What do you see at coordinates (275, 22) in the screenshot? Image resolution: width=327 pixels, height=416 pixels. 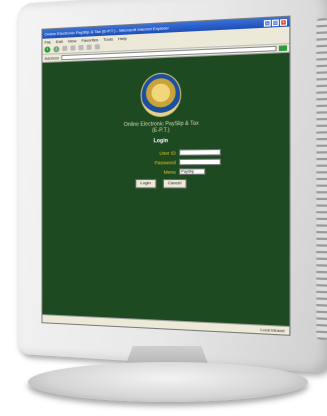 I see `maximize-button: □` at bounding box center [275, 22].